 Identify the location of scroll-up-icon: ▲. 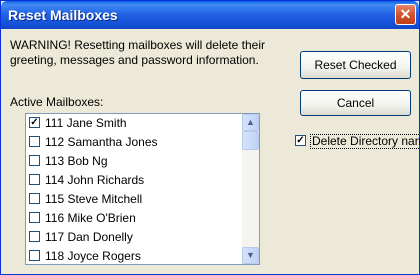
(250, 122).